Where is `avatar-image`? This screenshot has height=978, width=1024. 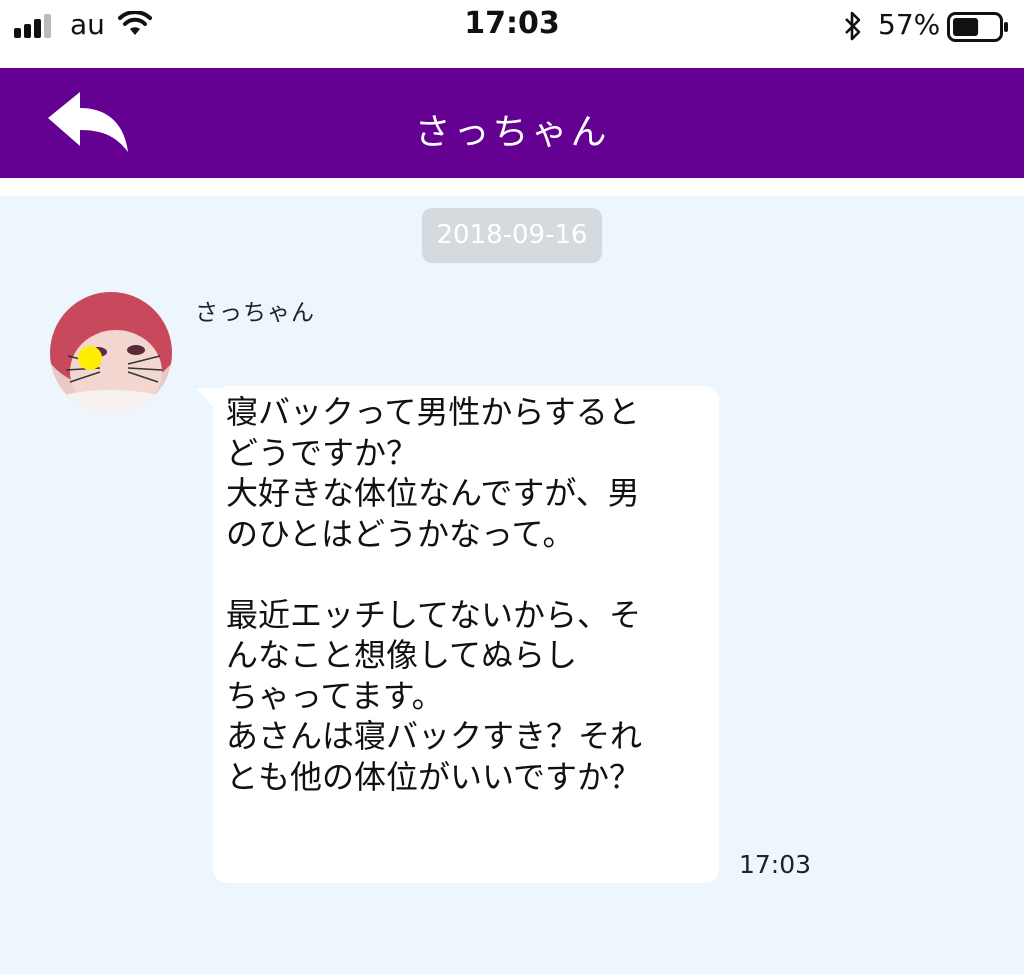
avatar-image is located at coordinates (111, 353).